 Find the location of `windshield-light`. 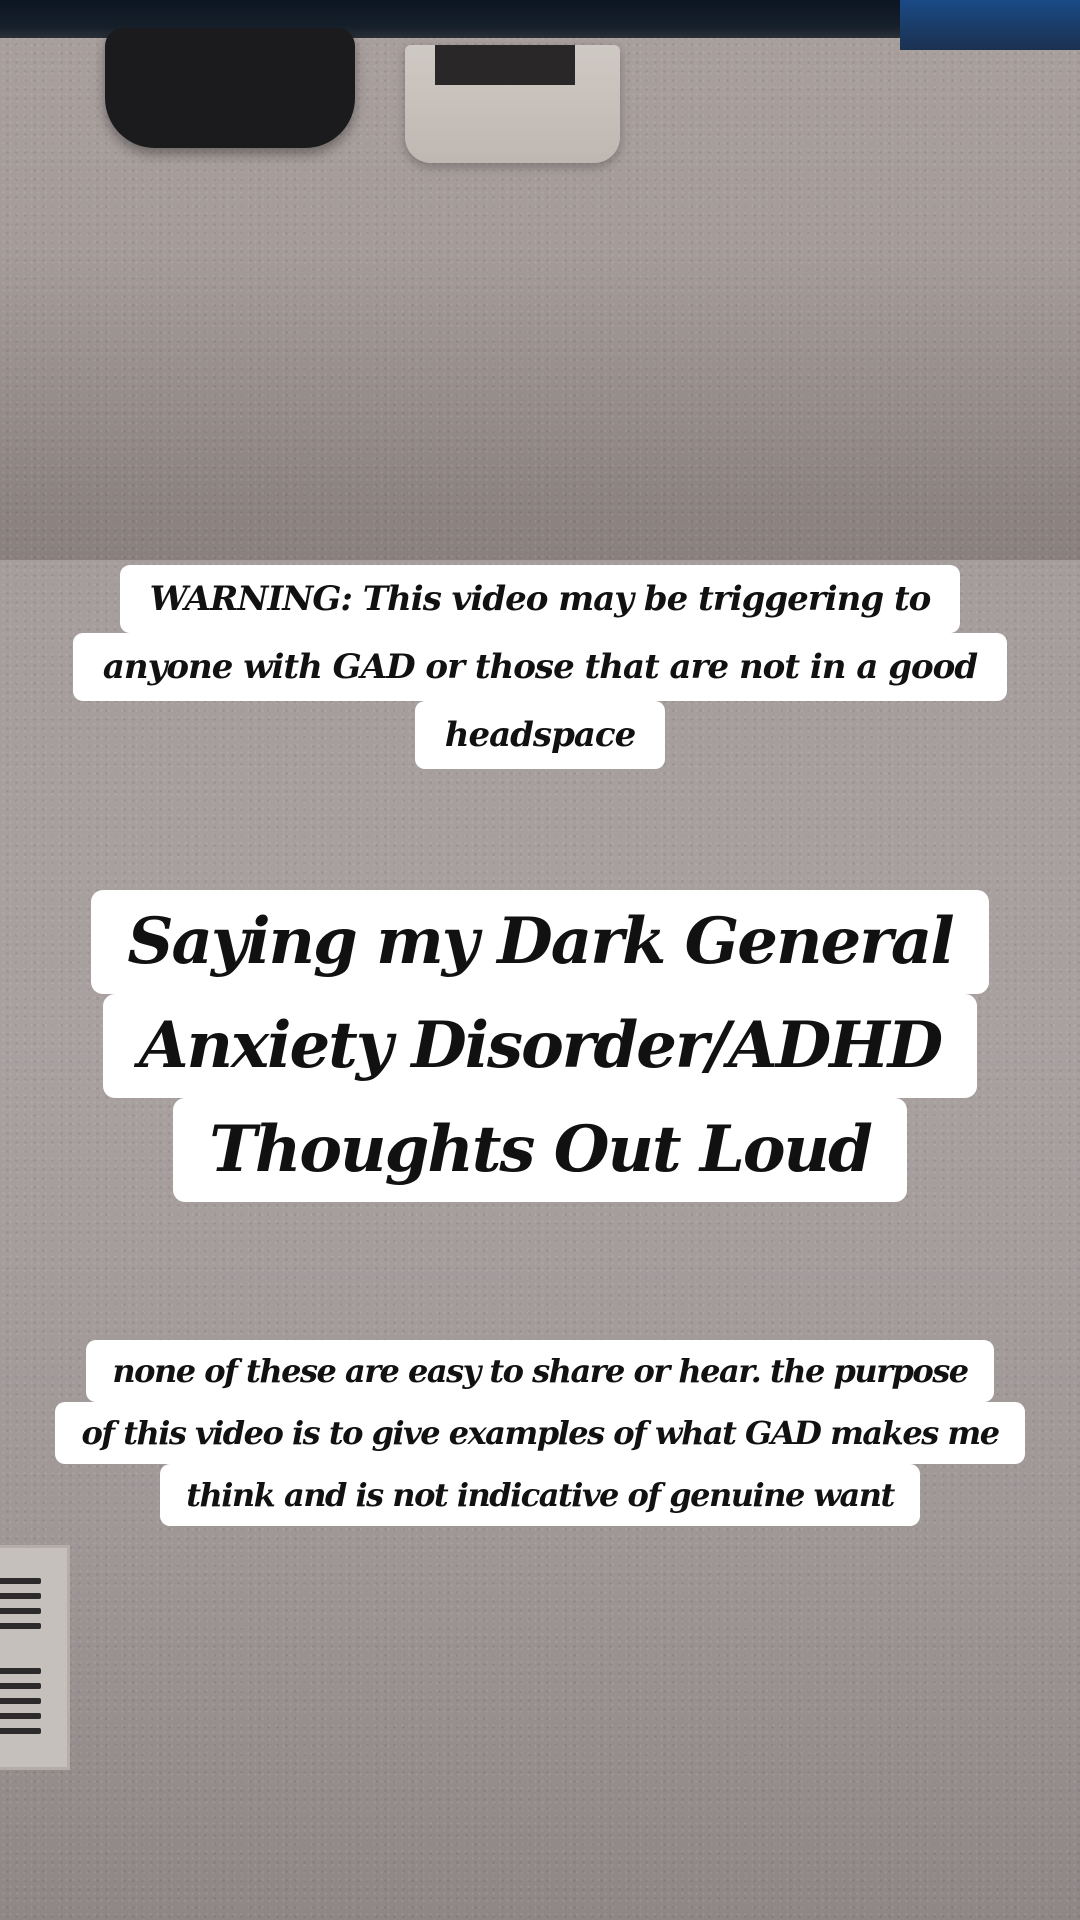

windshield-light is located at coordinates (990, 25).